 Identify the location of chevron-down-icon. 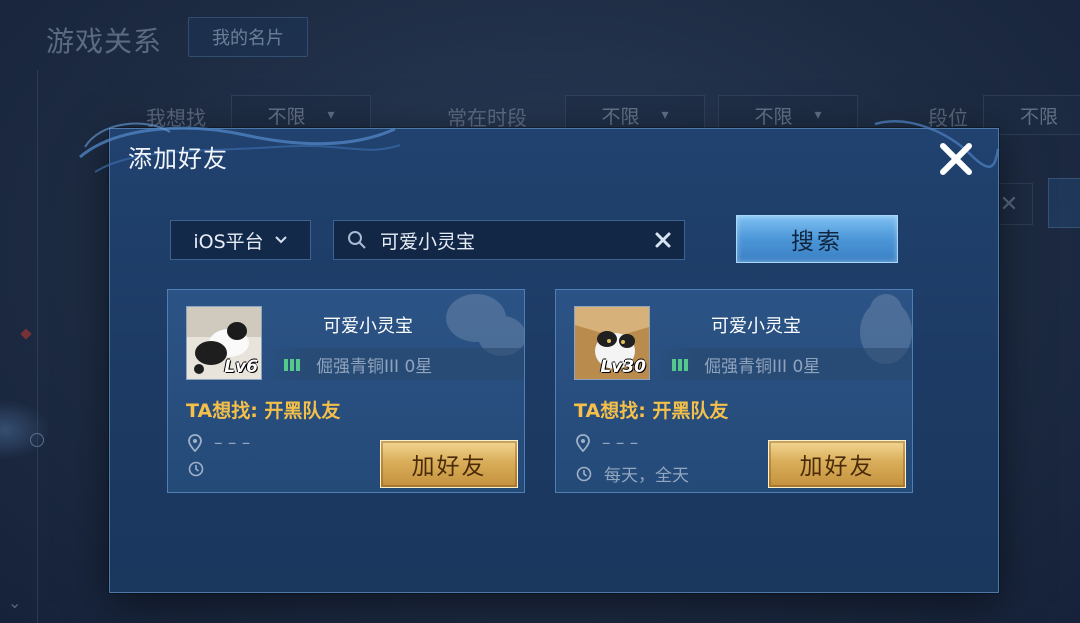
(280, 240).